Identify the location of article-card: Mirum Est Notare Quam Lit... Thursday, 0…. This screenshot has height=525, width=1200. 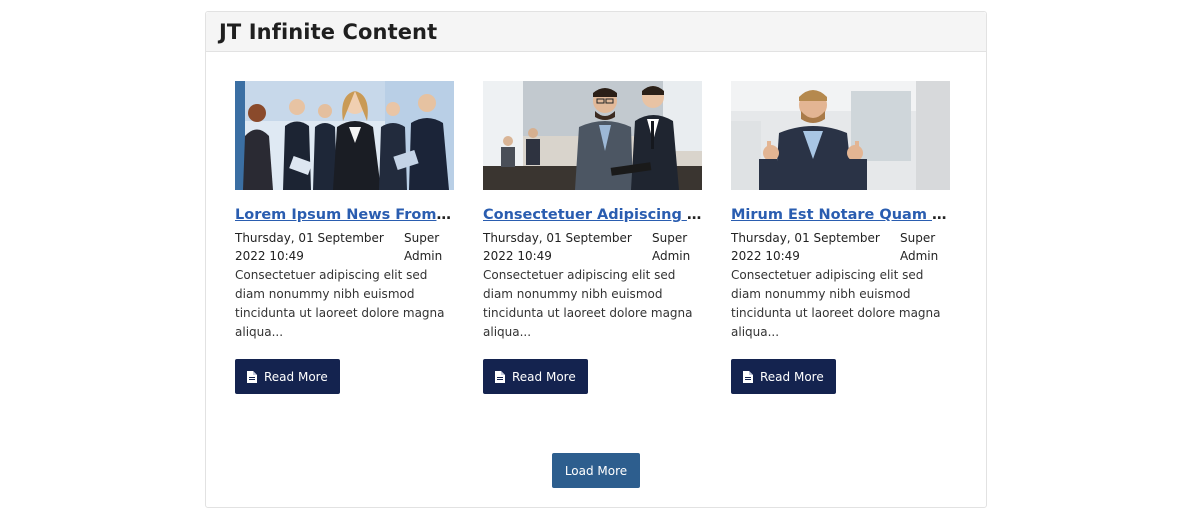
(840, 237).